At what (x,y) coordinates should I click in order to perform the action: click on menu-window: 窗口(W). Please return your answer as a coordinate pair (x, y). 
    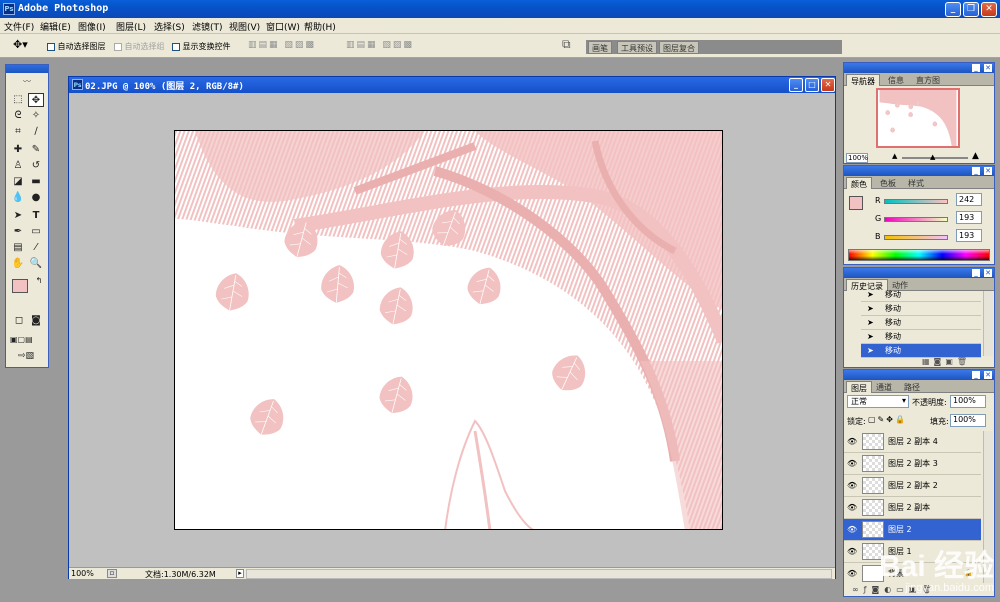
    Looking at the image, I should click on (283, 26).